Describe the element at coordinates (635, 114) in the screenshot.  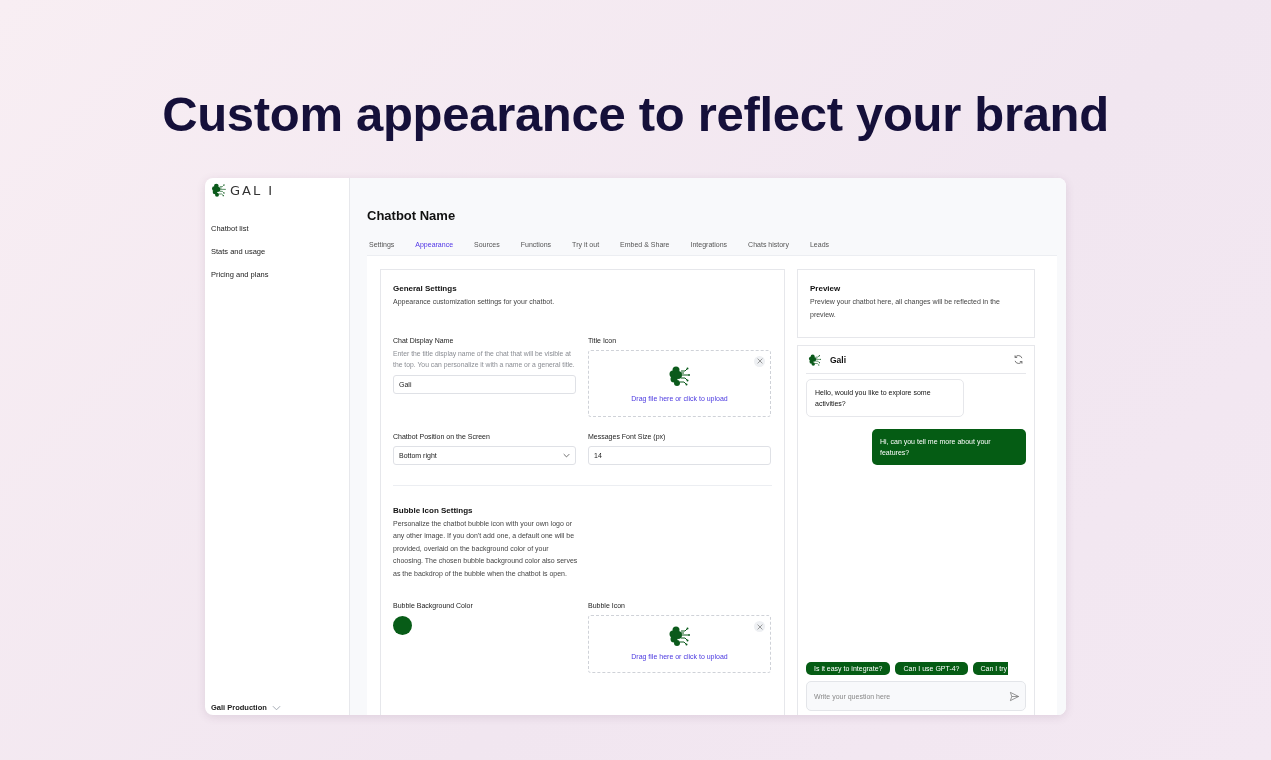
I see `headline: Custom appearance to reflect your brand` at that location.